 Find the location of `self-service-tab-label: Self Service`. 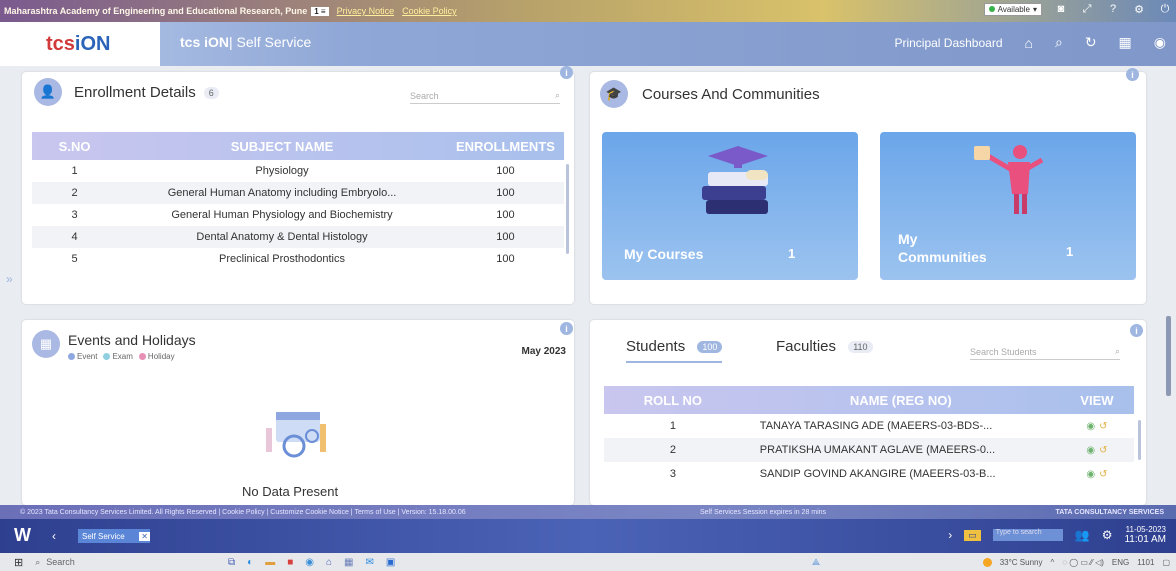

self-service-tab-label: Self Service is located at coordinates (103, 536).